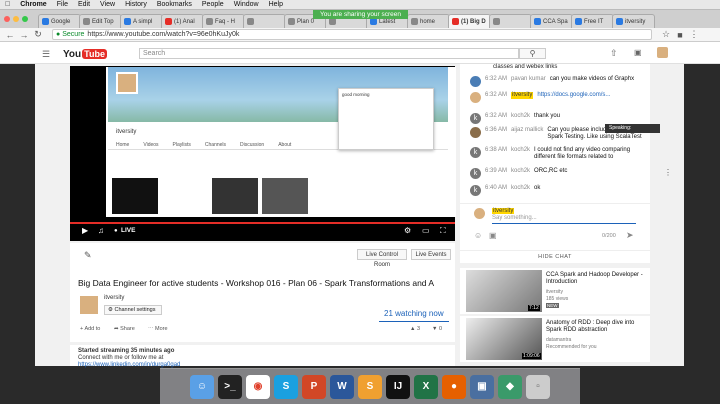 The image size is (720, 404). What do you see at coordinates (522, 95) in the screenshot?
I see `chat-author-owner: itversity` at bounding box center [522, 95].